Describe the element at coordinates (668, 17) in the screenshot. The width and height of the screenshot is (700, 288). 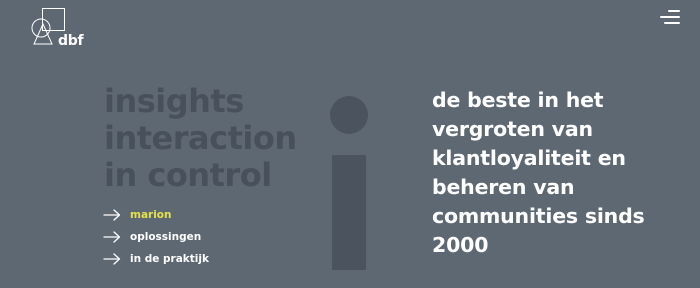
I see `menu-button` at that location.